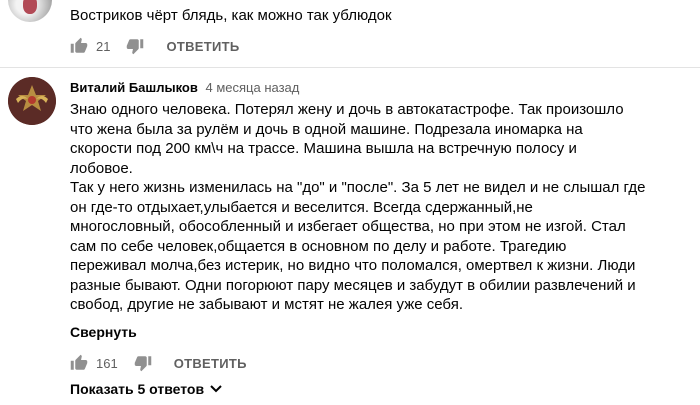 This screenshot has height=405, width=700. Describe the element at coordinates (253, 87) in the screenshot. I see `comment-timestamp: 4 месяца назад` at that location.